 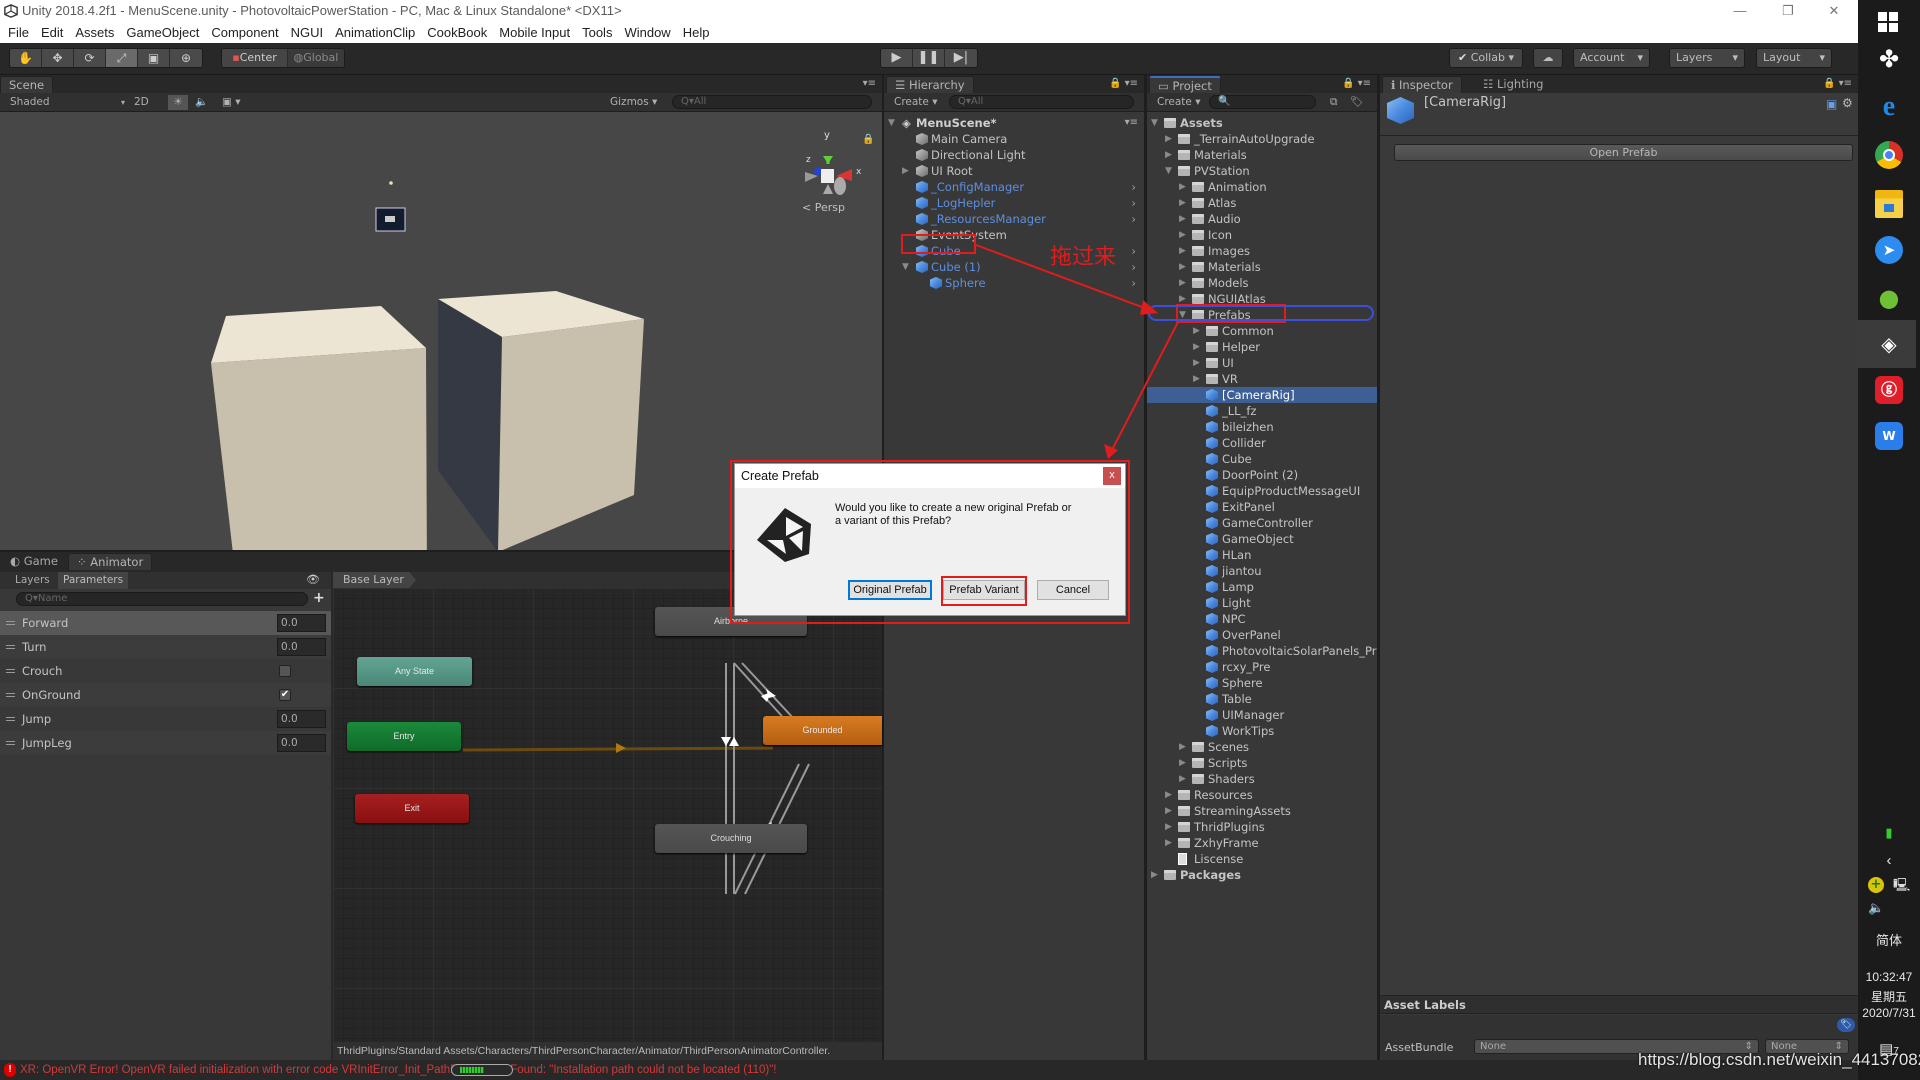 What do you see at coordinates (1262, 539) in the screenshot?
I see `project-asset: GameObject` at bounding box center [1262, 539].